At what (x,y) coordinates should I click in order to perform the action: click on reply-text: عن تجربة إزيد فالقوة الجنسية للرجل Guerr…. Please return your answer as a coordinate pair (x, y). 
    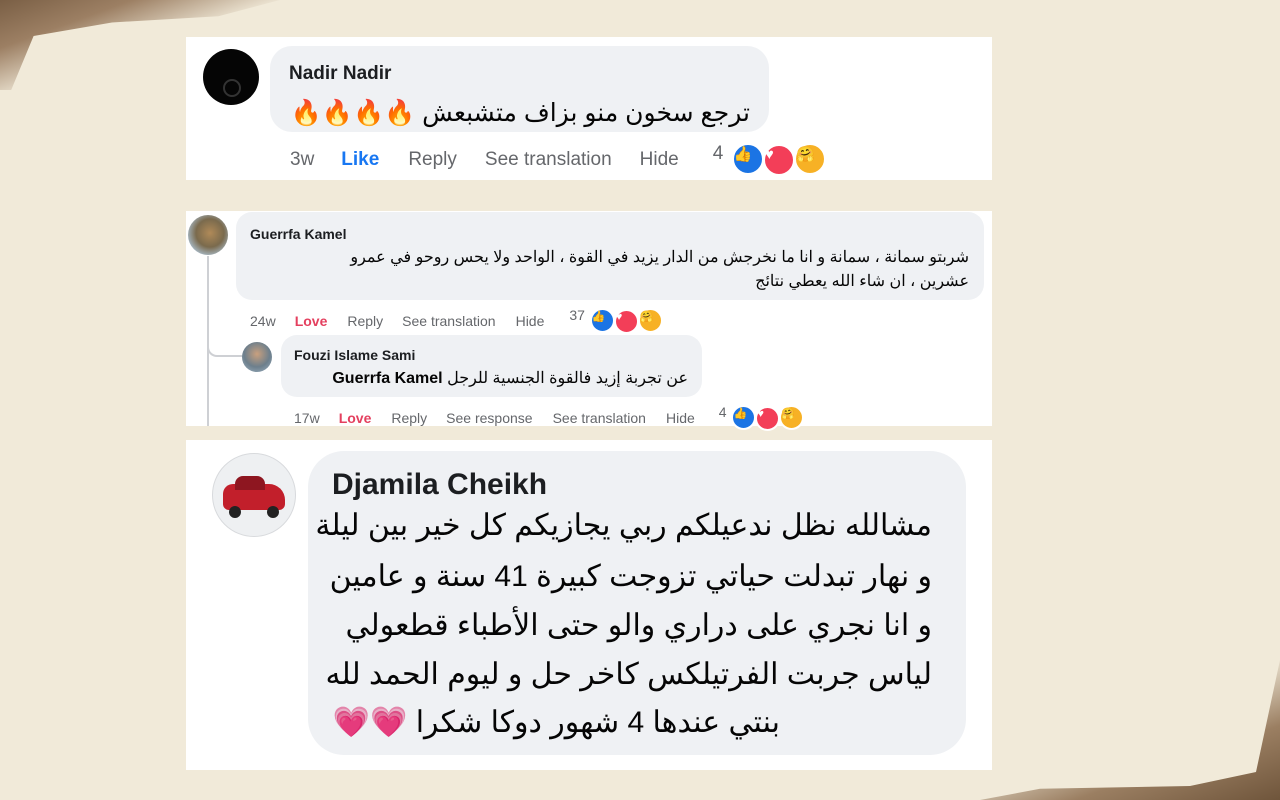
    Looking at the image, I should click on (510, 378).